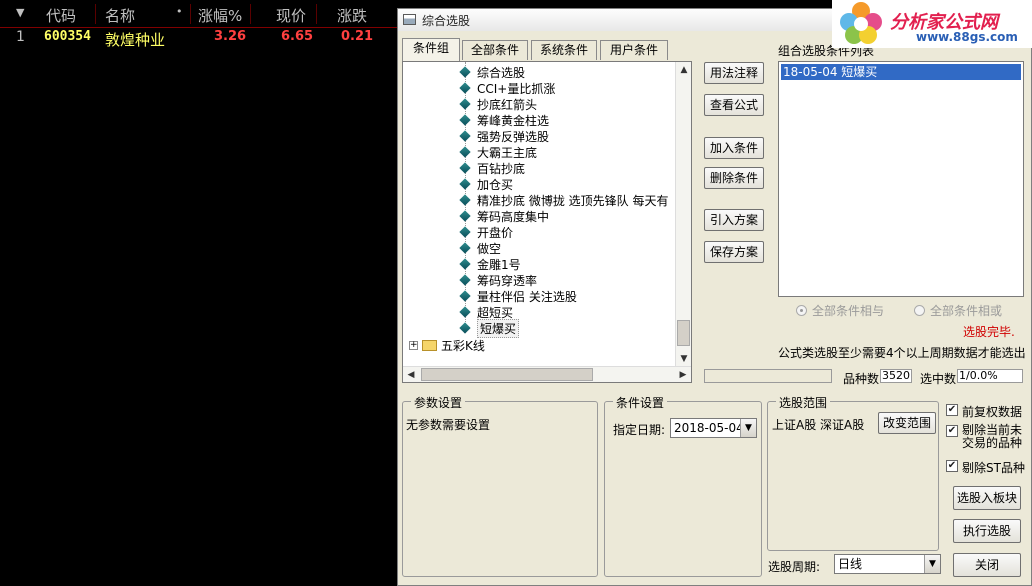  Describe the element at coordinates (120, 15) in the screenshot. I see `col-name: 名称` at that location.